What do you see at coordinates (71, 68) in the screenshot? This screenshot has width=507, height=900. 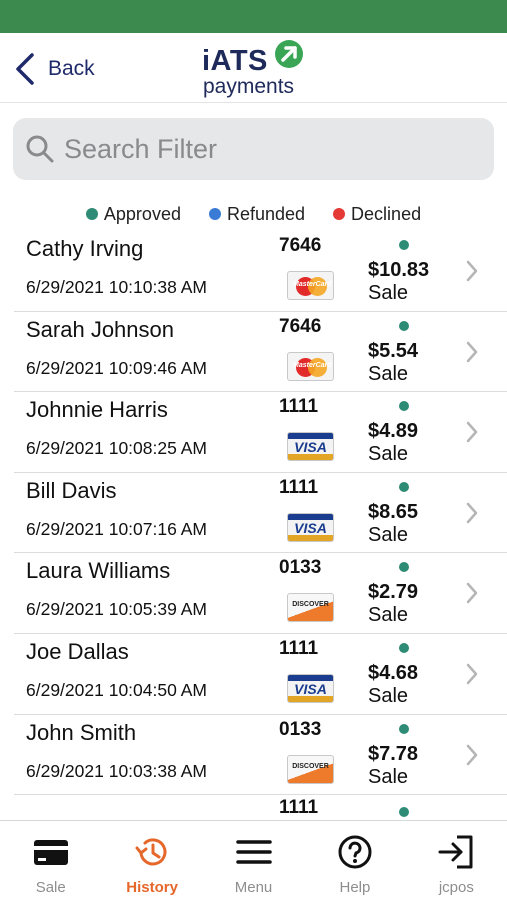 I see `back-label: Back` at bounding box center [71, 68].